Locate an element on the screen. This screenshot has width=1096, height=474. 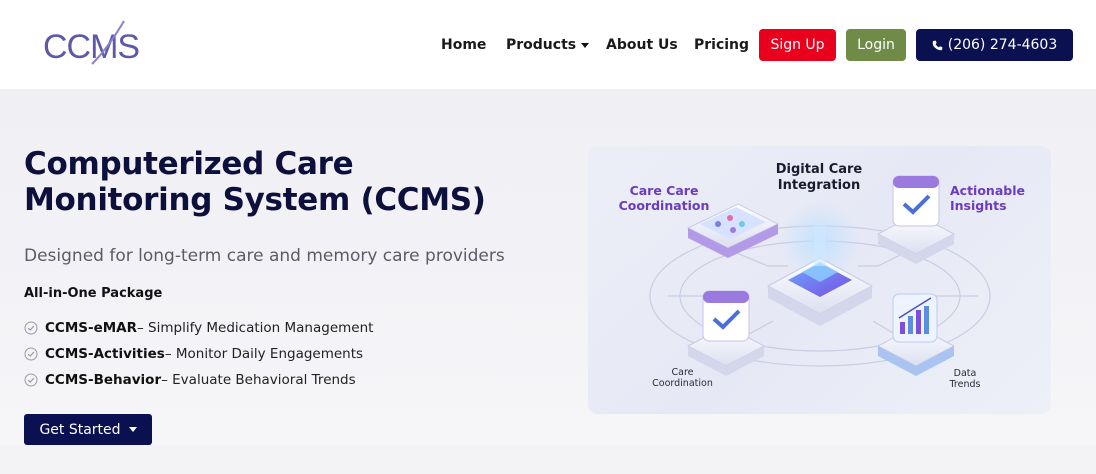
ccms-logo: CCMS is located at coordinates (101, 43).